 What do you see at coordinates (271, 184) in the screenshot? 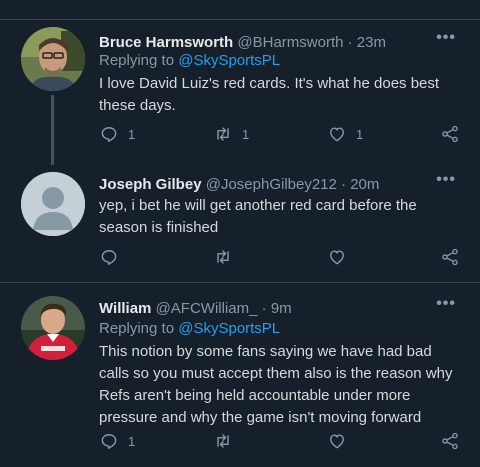
I see `user-handle: @JosephGilbey212` at bounding box center [271, 184].